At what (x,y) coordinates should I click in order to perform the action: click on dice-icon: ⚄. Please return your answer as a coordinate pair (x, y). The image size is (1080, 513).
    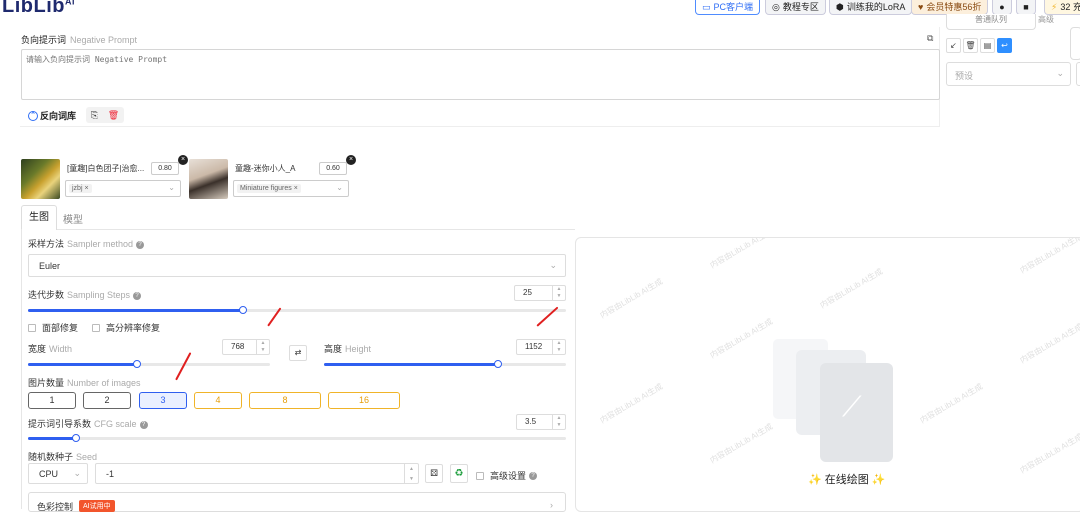
    Looking at the image, I should click on (434, 473).